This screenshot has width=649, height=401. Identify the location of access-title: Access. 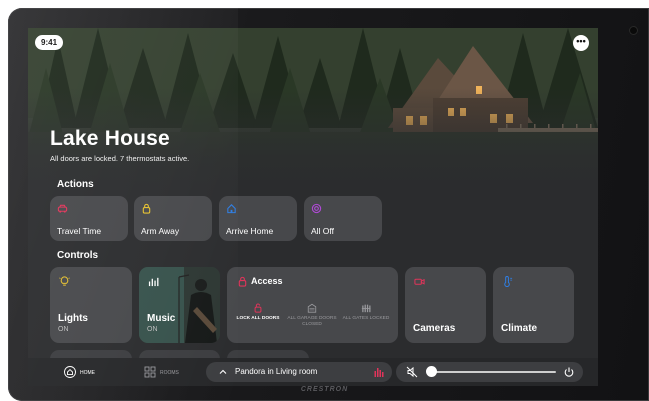
(267, 281).